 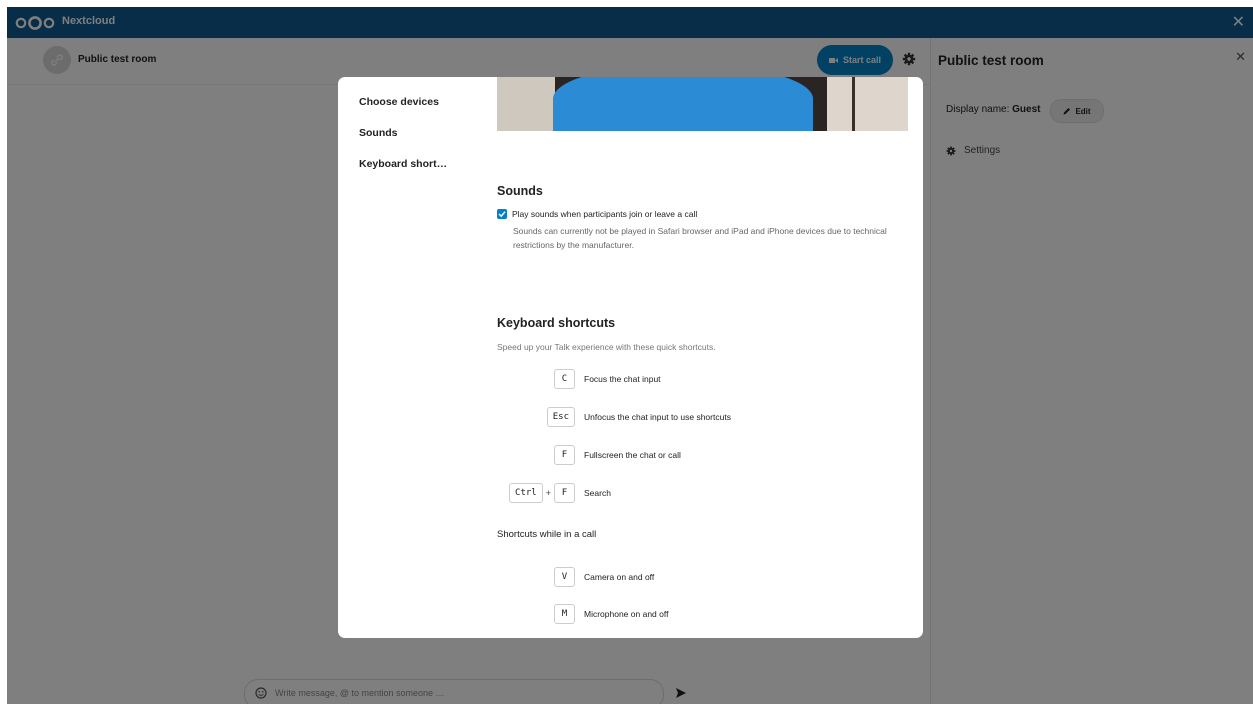 What do you see at coordinates (564, 614) in the screenshot?
I see `shortcut-key: M` at bounding box center [564, 614].